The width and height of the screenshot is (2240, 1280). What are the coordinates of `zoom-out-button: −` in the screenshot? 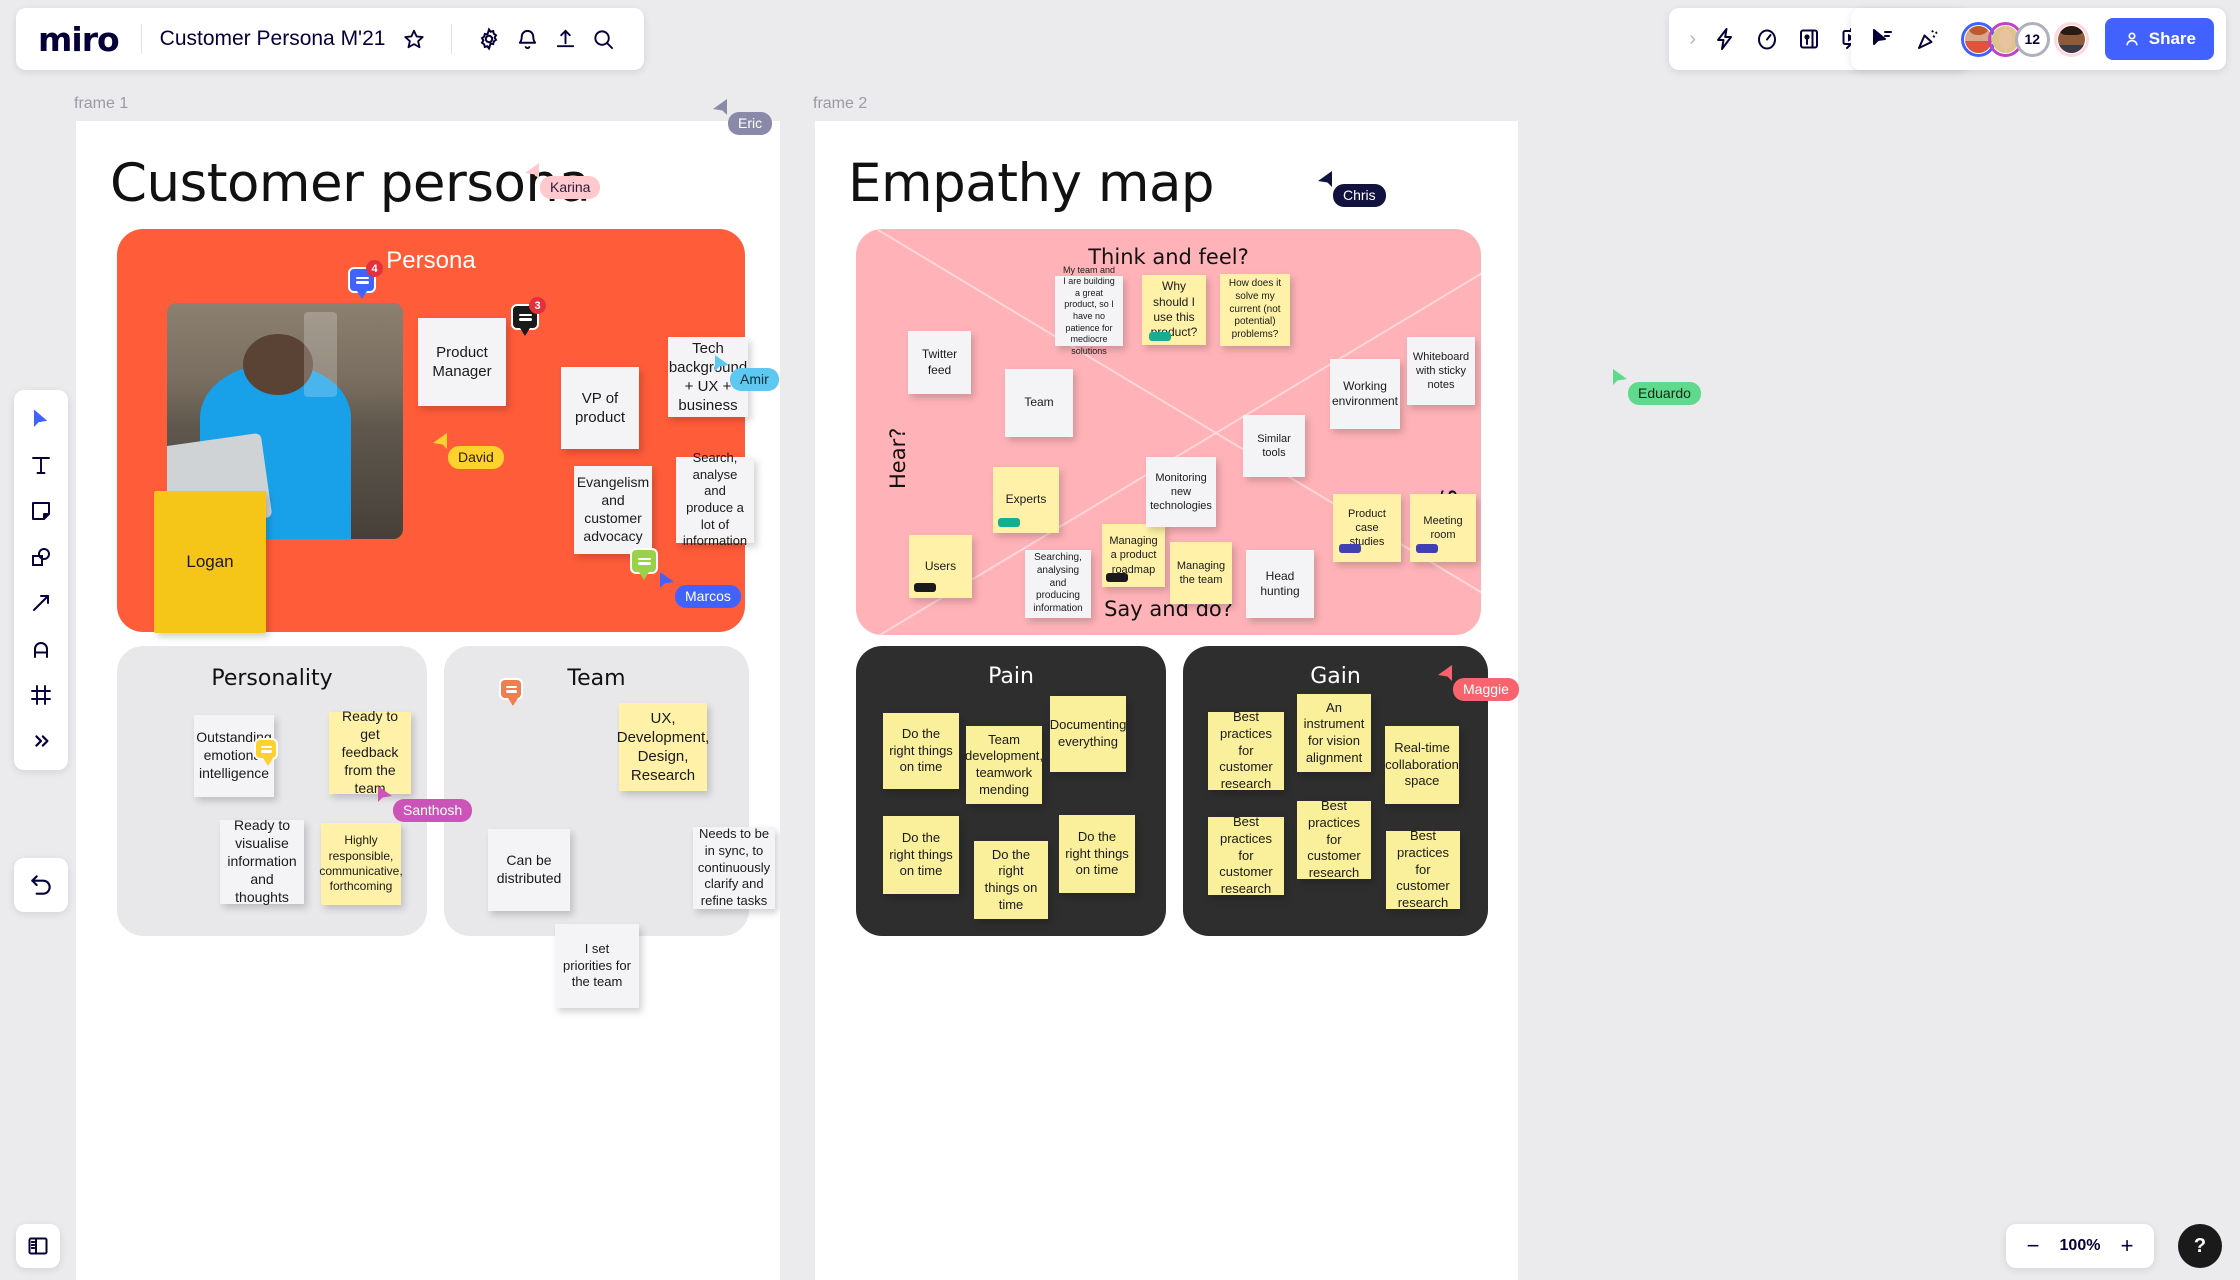 It's located at (2033, 1246).